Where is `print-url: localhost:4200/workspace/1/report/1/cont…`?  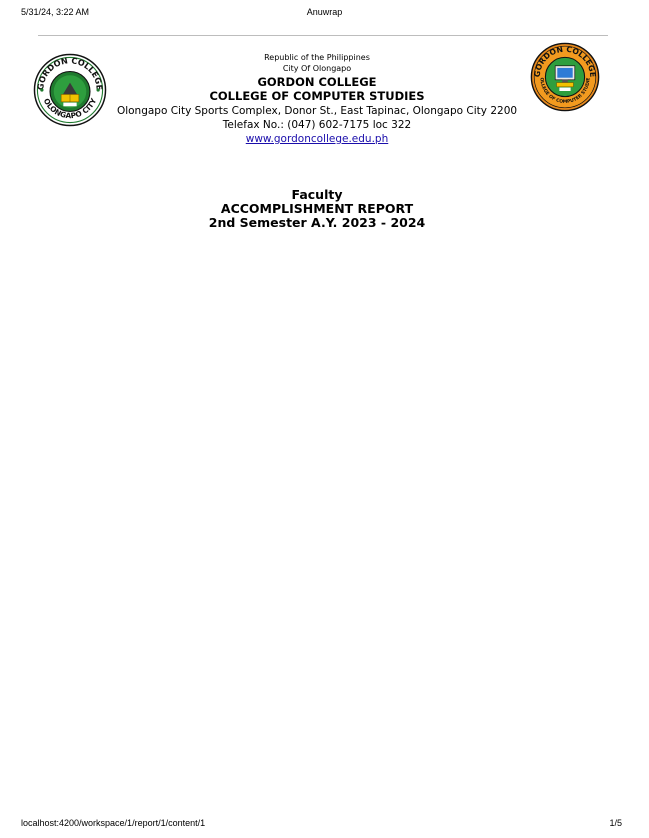
print-url: localhost:4200/workspace/1/report/1/cont… is located at coordinates (113, 823).